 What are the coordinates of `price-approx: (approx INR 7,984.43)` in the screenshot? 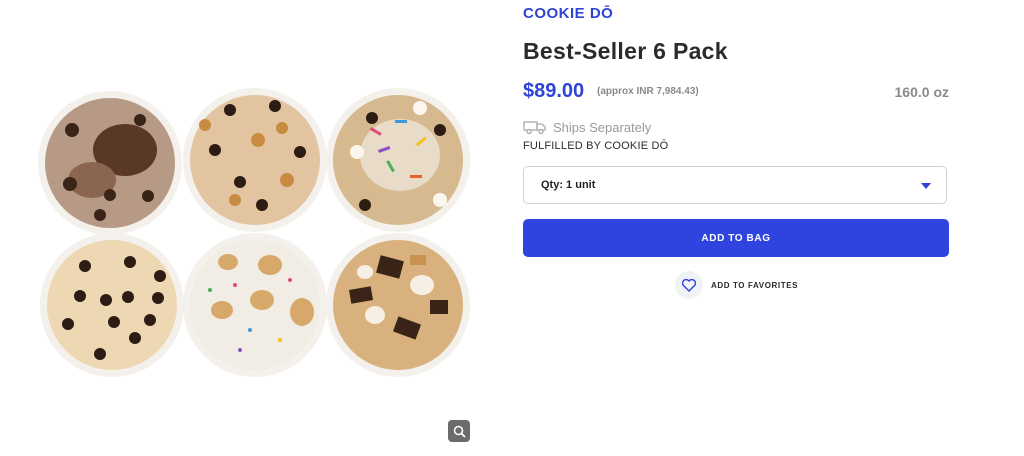 It's located at (648, 91).